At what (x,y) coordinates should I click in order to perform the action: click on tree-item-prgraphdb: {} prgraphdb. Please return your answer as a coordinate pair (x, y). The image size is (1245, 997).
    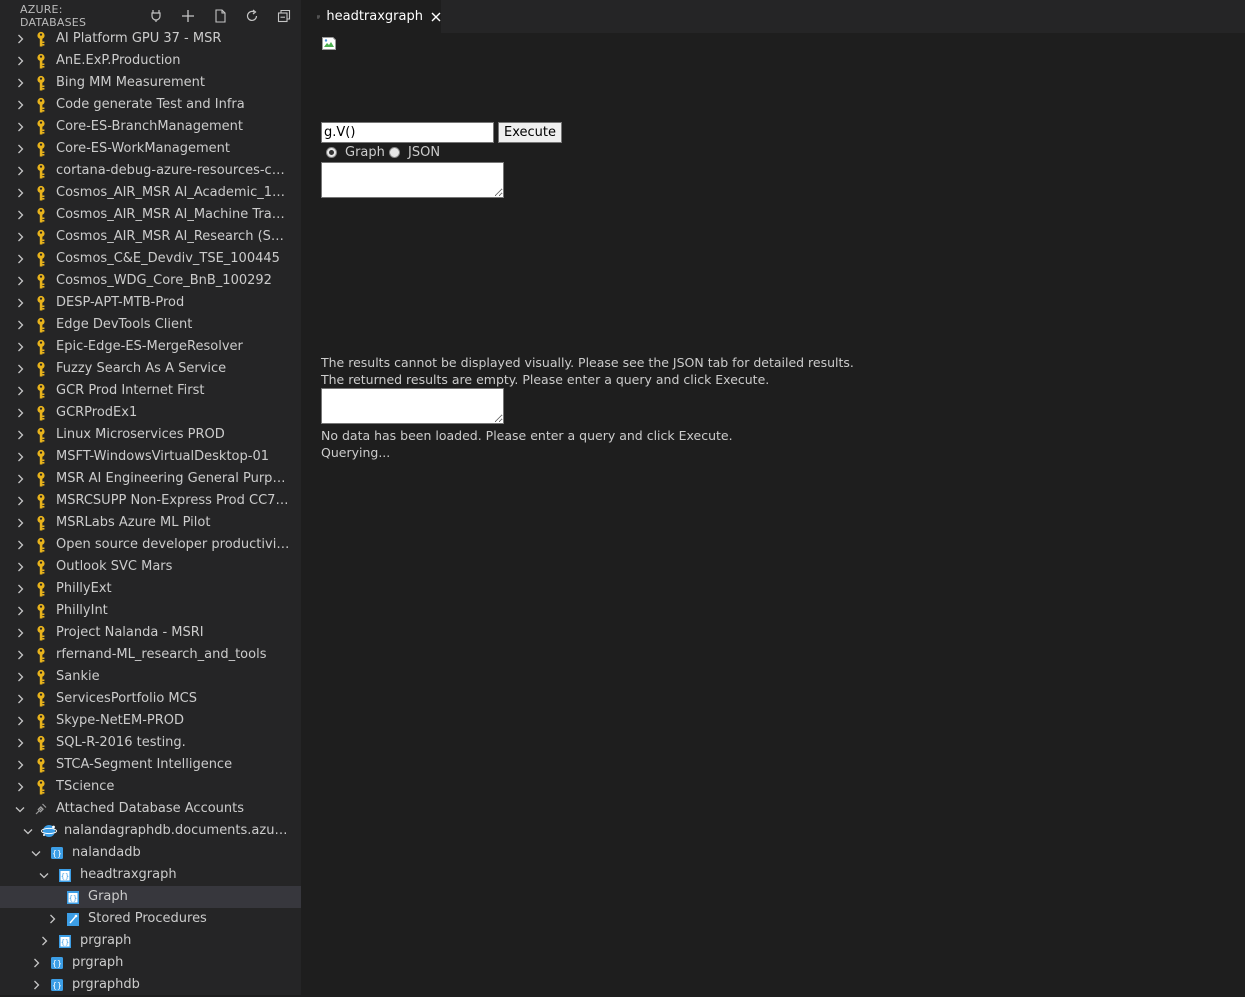
    Looking at the image, I should click on (150, 984).